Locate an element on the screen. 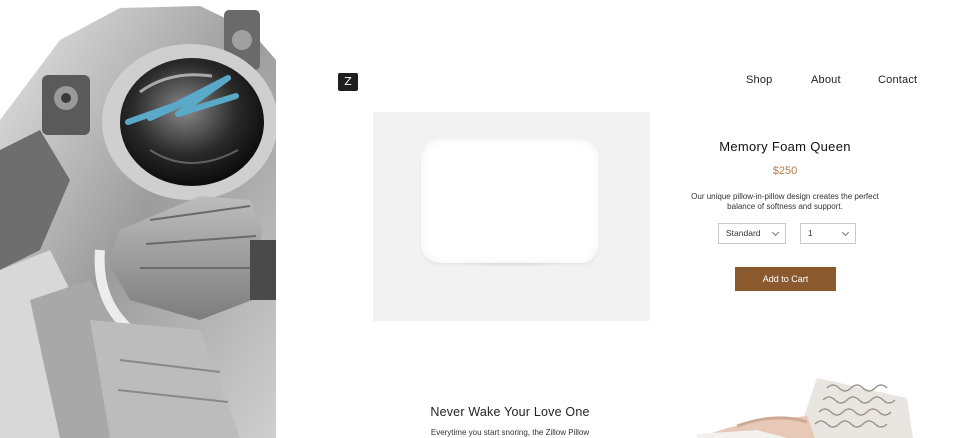  size-select: Standard is located at coordinates (752, 233).